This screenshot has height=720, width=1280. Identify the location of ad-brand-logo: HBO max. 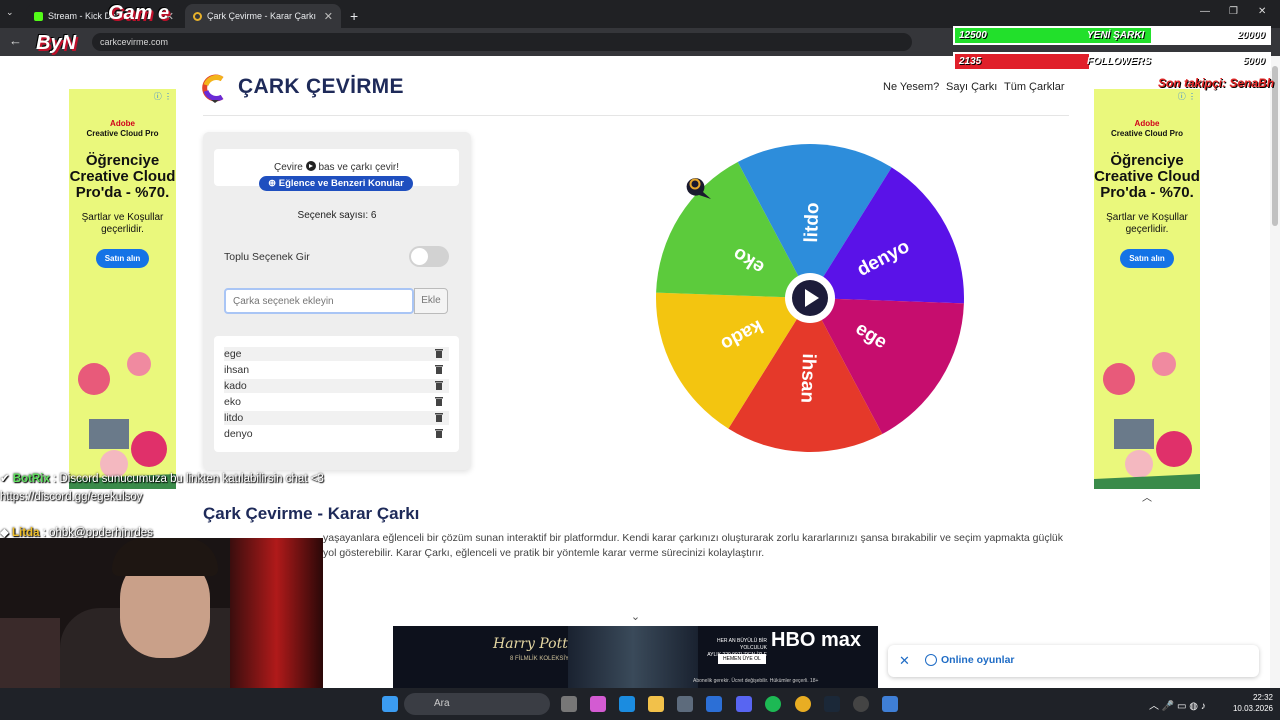
(816, 640).